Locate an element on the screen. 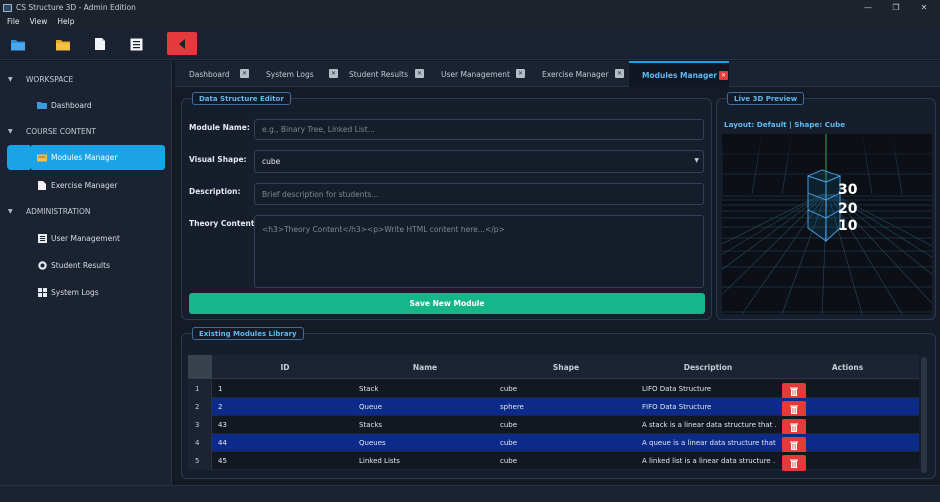 The width and height of the screenshot is (940, 502). tab-modules-manager: Modules Manager ✕ is located at coordinates (679, 74).